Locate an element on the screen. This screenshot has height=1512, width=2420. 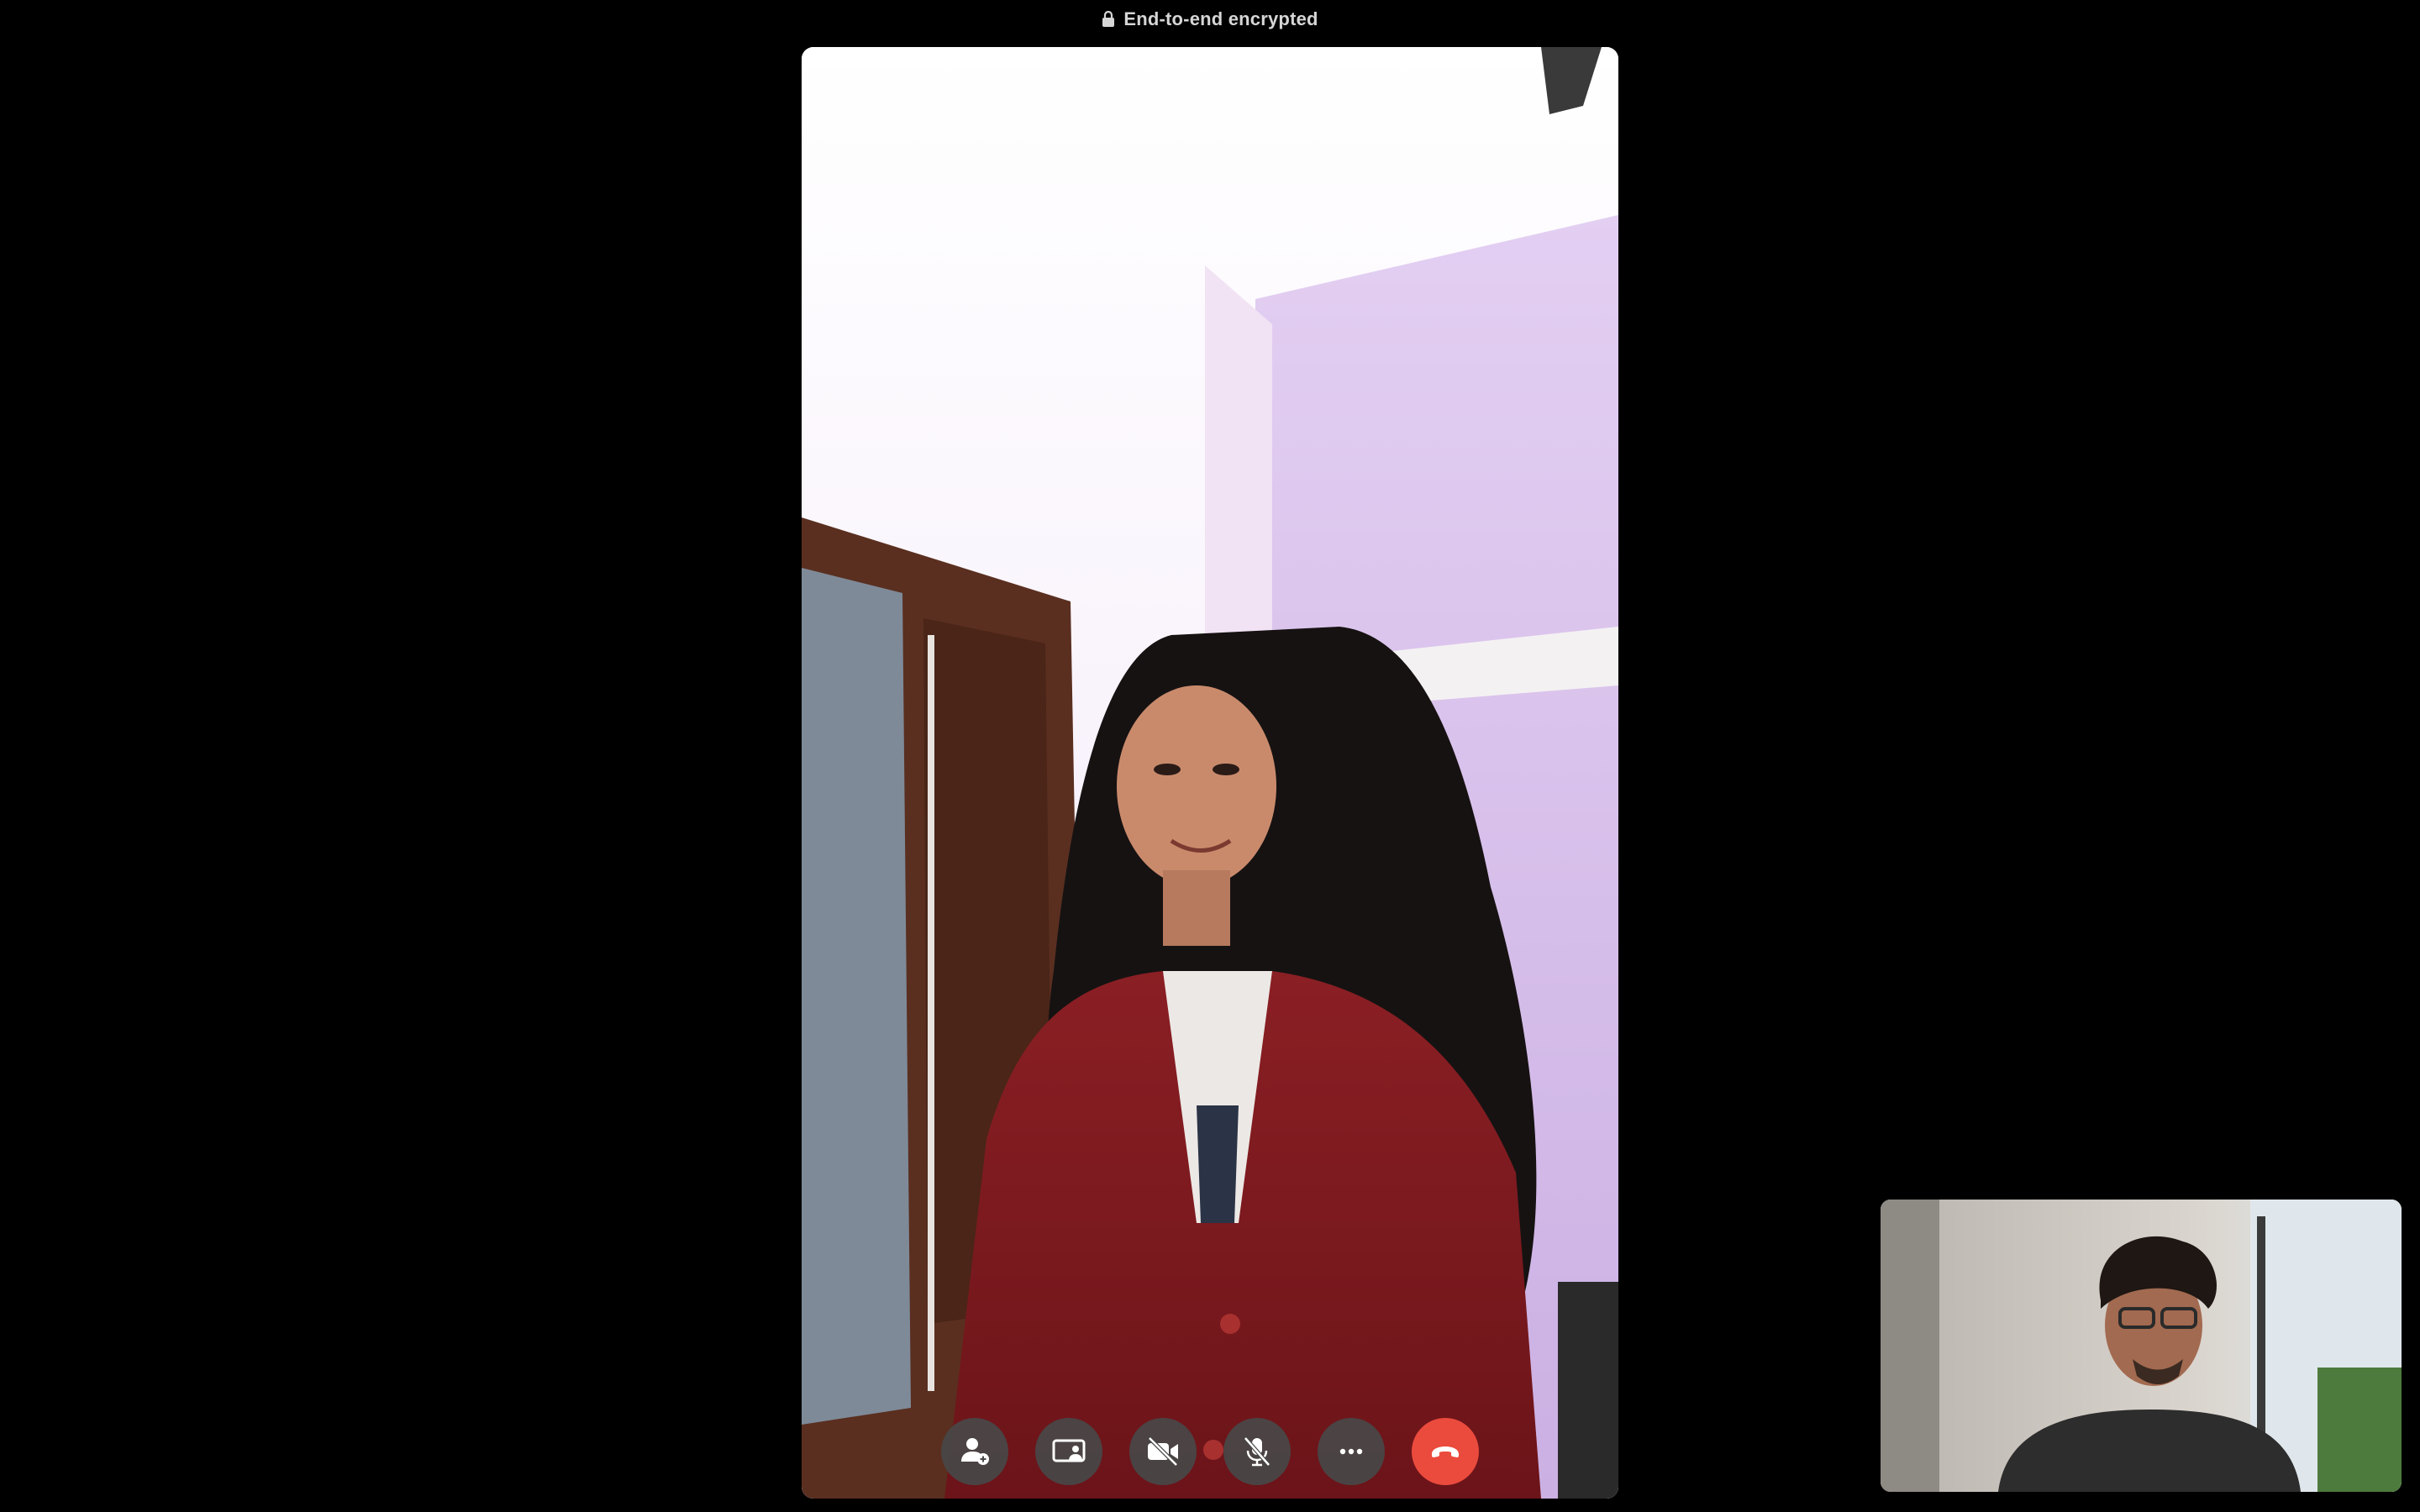
camera-toggle-button is located at coordinates (1163, 1451).